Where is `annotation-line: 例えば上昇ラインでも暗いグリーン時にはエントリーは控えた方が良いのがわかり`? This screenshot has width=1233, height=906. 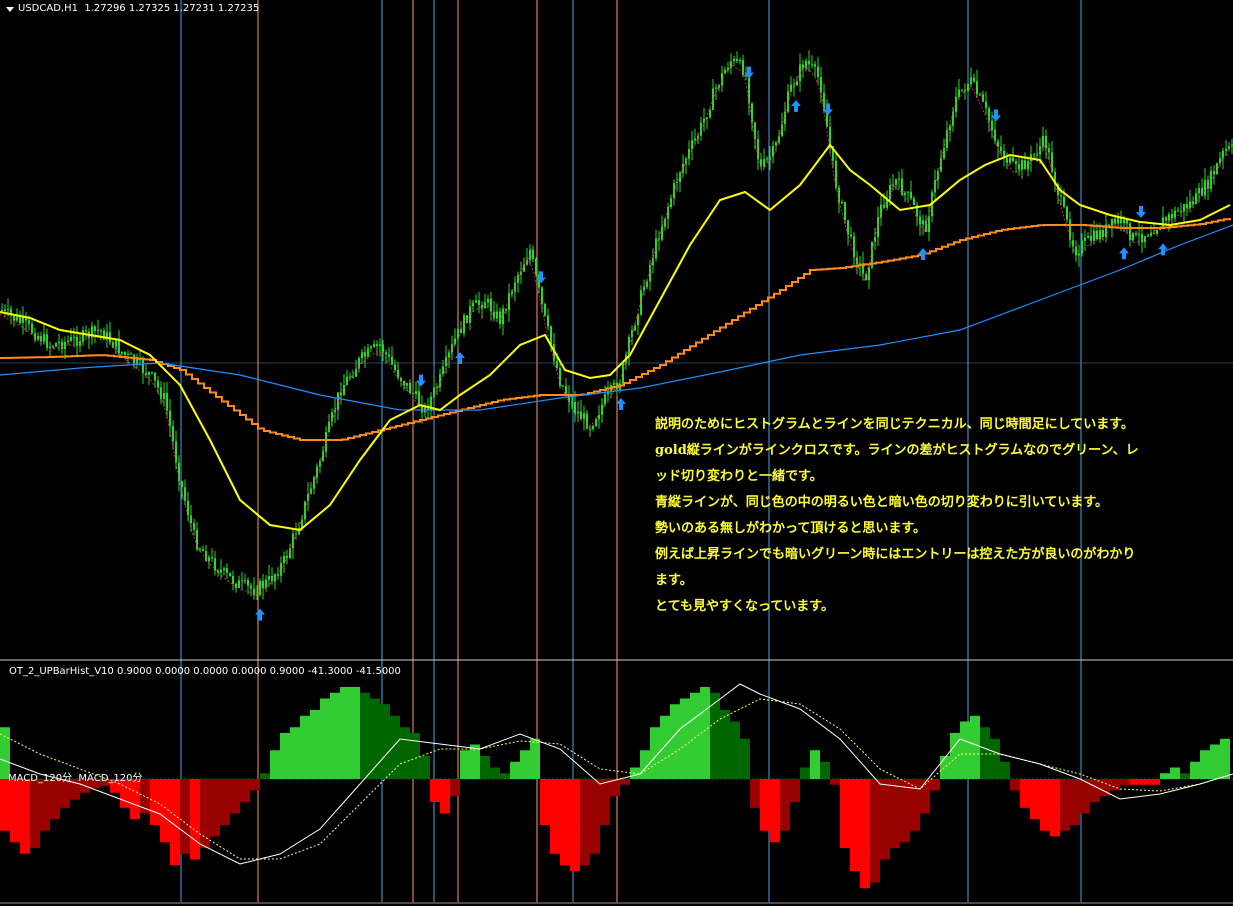 annotation-line: 例えば上昇ラインでも暗いグリーン時にはエントリーは控えた方が良いのがわかり is located at coordinates (895, 554).